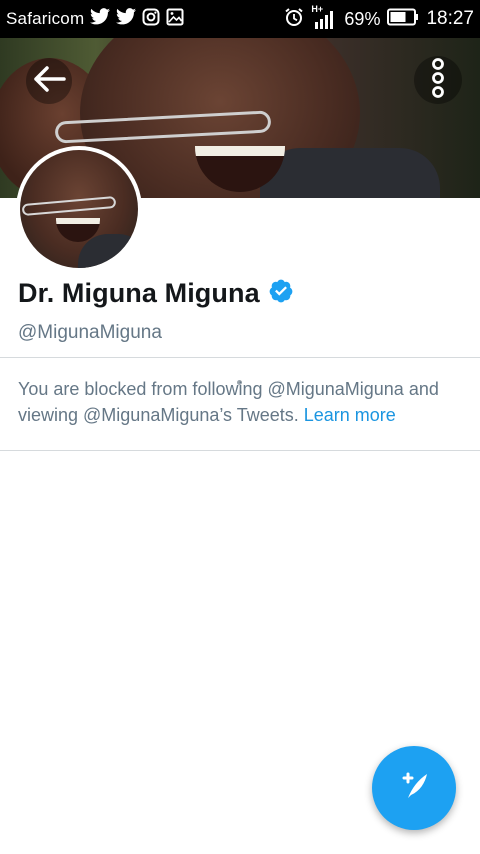 This screenshot has width=480, height=854. I want to click on status-bar: Safaricom H+ 69% 18:27, so click(240, 19).